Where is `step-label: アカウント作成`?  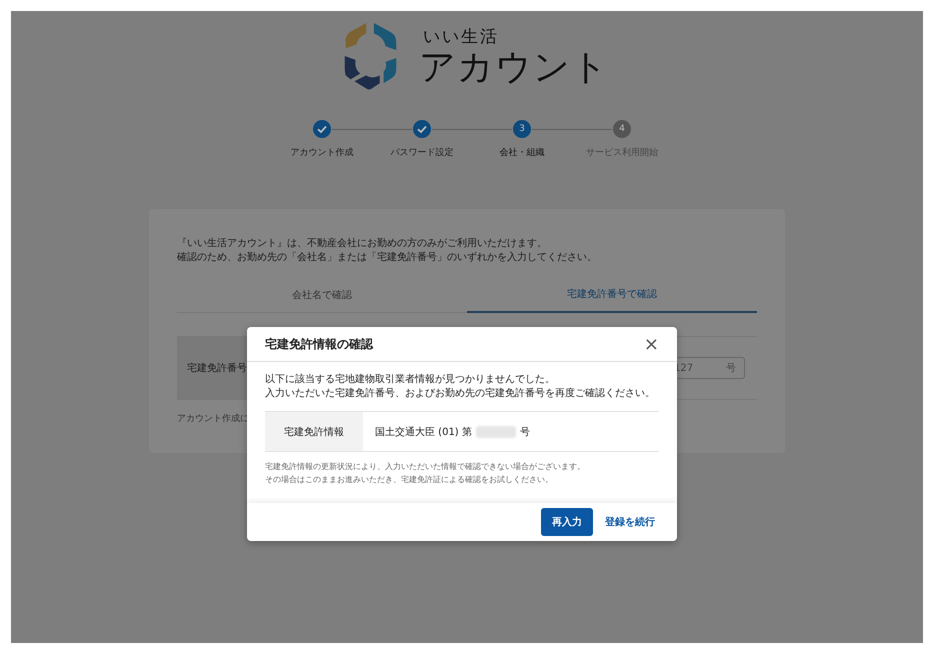
step-label: アカウント作成 is located at coordinates (322, 152).